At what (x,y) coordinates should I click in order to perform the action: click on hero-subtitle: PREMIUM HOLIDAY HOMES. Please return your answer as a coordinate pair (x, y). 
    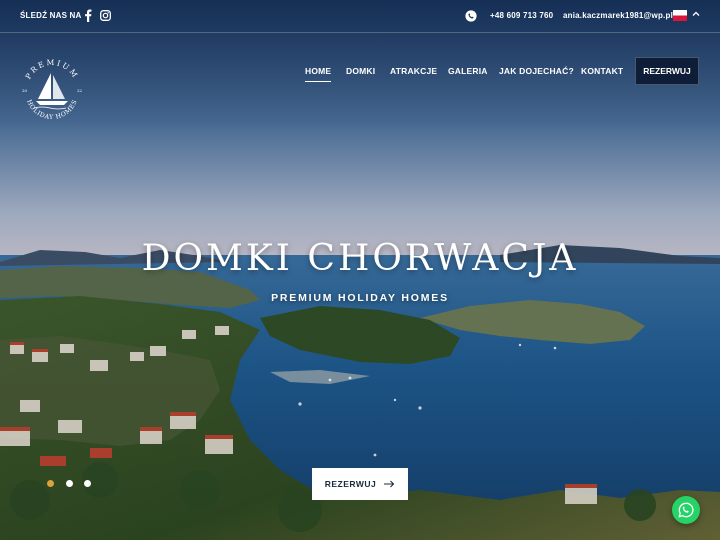
    Looking at the image, I should click on (360, 298).